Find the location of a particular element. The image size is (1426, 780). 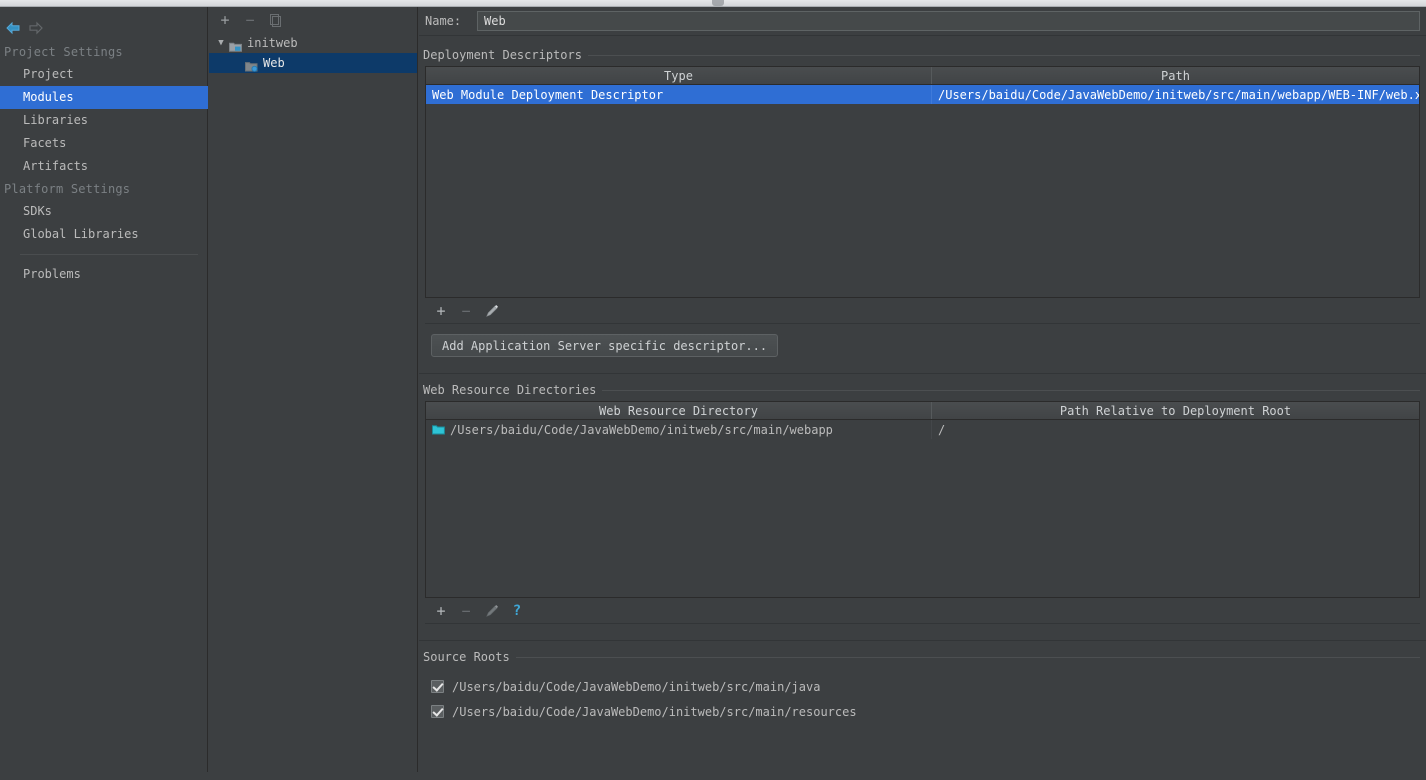

sidebar-item-libraries: Libraries is located at coordinates (104, 120).